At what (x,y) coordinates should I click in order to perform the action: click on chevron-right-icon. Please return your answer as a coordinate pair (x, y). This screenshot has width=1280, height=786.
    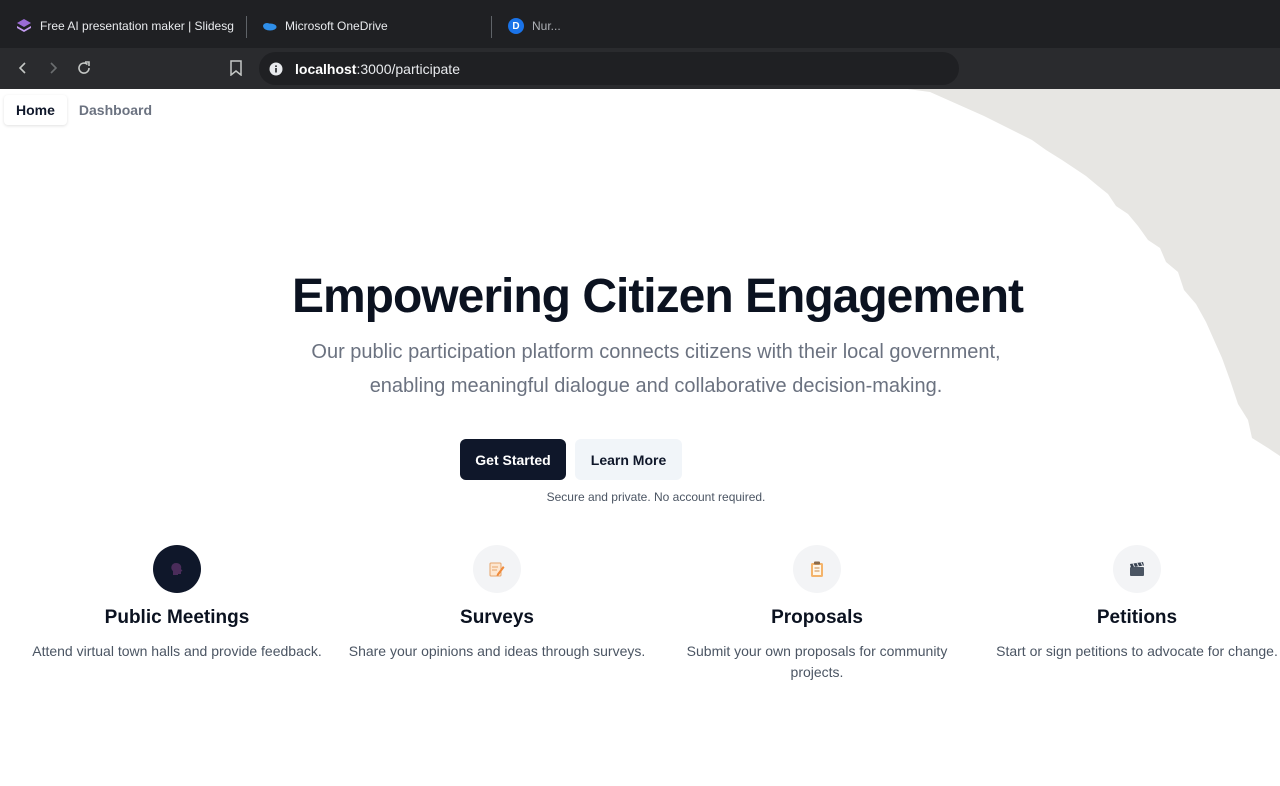
    Looking at the image, I should click on (54, 68).